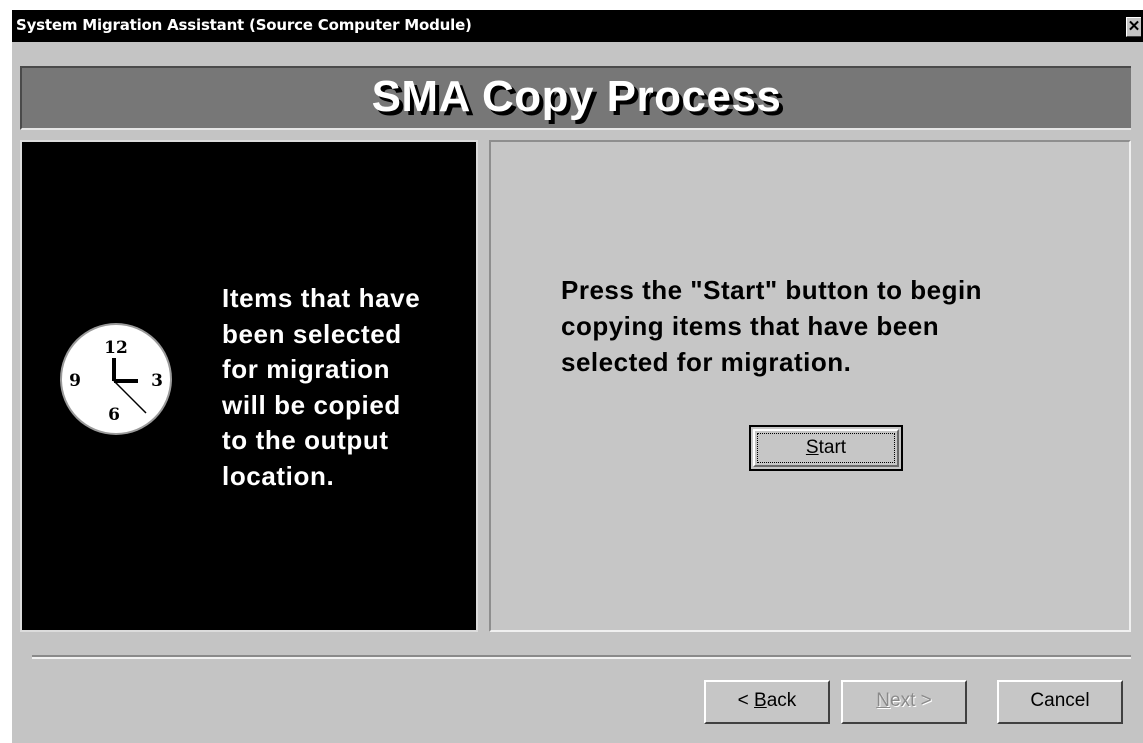 The height and width of the screenshot is (743, 1143). I want to click on header-banner: SMA Copy Process, so click(575, 98).